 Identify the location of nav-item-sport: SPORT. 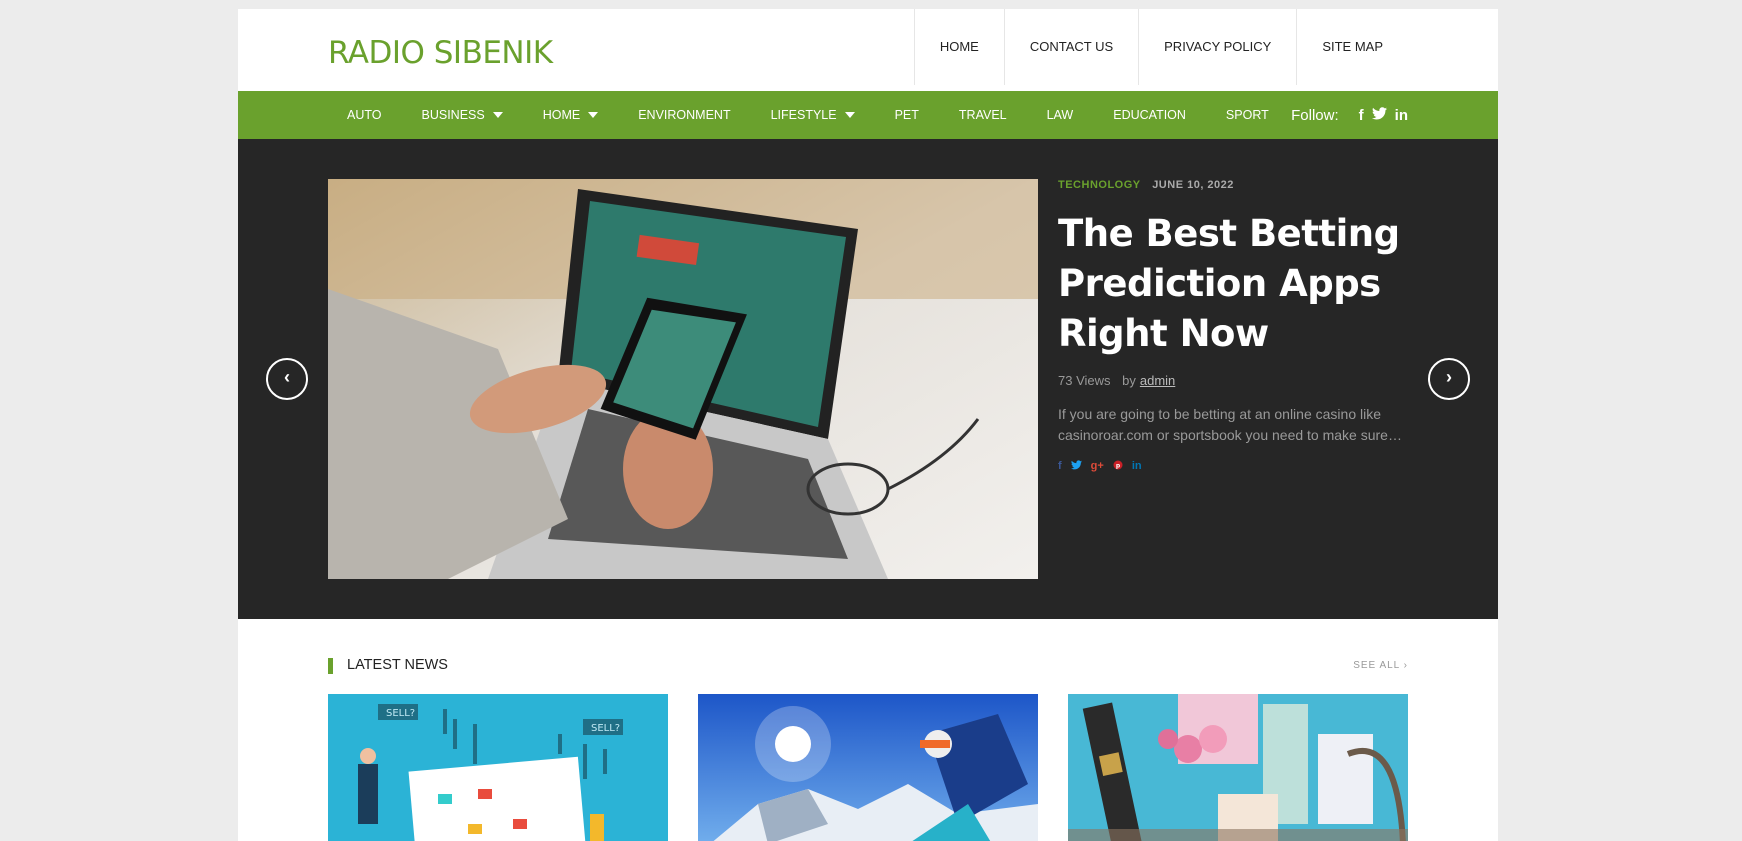
(1247, 115).